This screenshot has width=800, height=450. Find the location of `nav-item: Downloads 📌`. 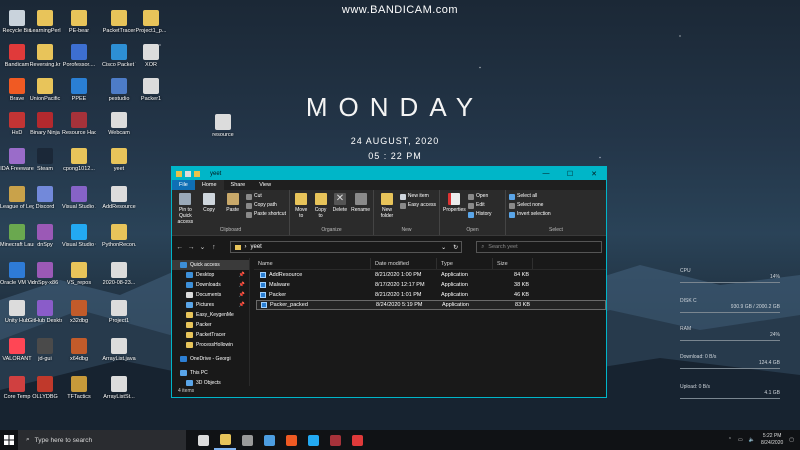

nav-item: Downloads 📌 is located at coordinates (210, 285).